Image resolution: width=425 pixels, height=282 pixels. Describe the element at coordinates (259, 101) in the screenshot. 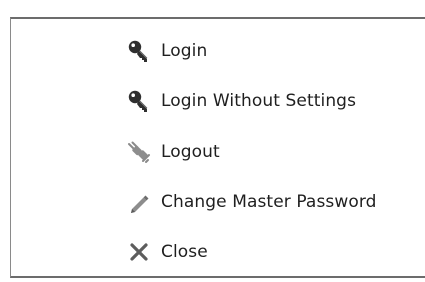

I see `menu-item-label: Login Without Settings` at that location.